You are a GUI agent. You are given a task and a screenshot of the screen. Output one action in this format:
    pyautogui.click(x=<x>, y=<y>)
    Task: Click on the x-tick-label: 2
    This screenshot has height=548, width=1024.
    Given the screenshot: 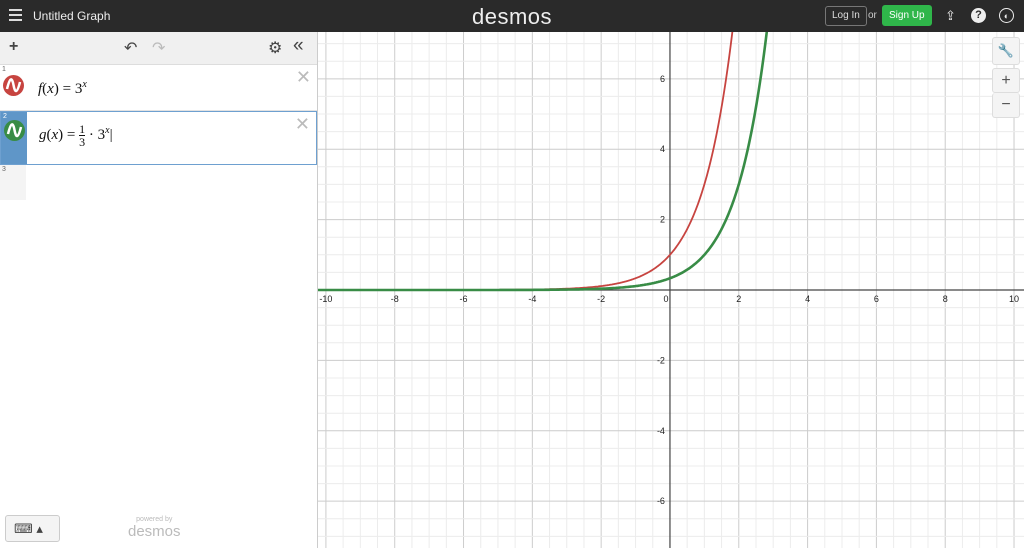 What is the action you would take?
    pyautogui.click(x=738, y=299)
    